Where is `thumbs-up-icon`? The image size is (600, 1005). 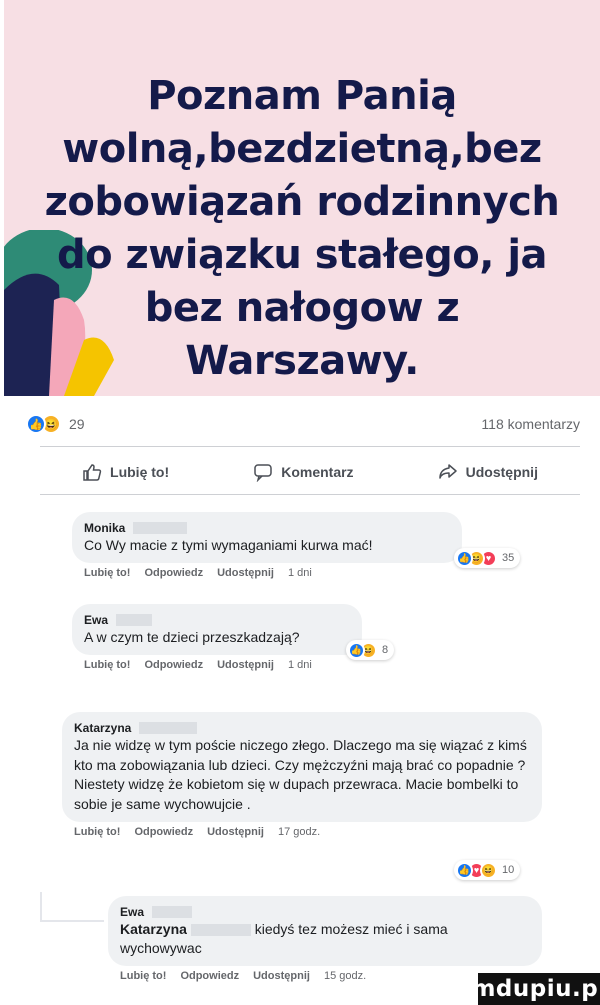 thumbs-up-icon is located at coordinates (92, 472).